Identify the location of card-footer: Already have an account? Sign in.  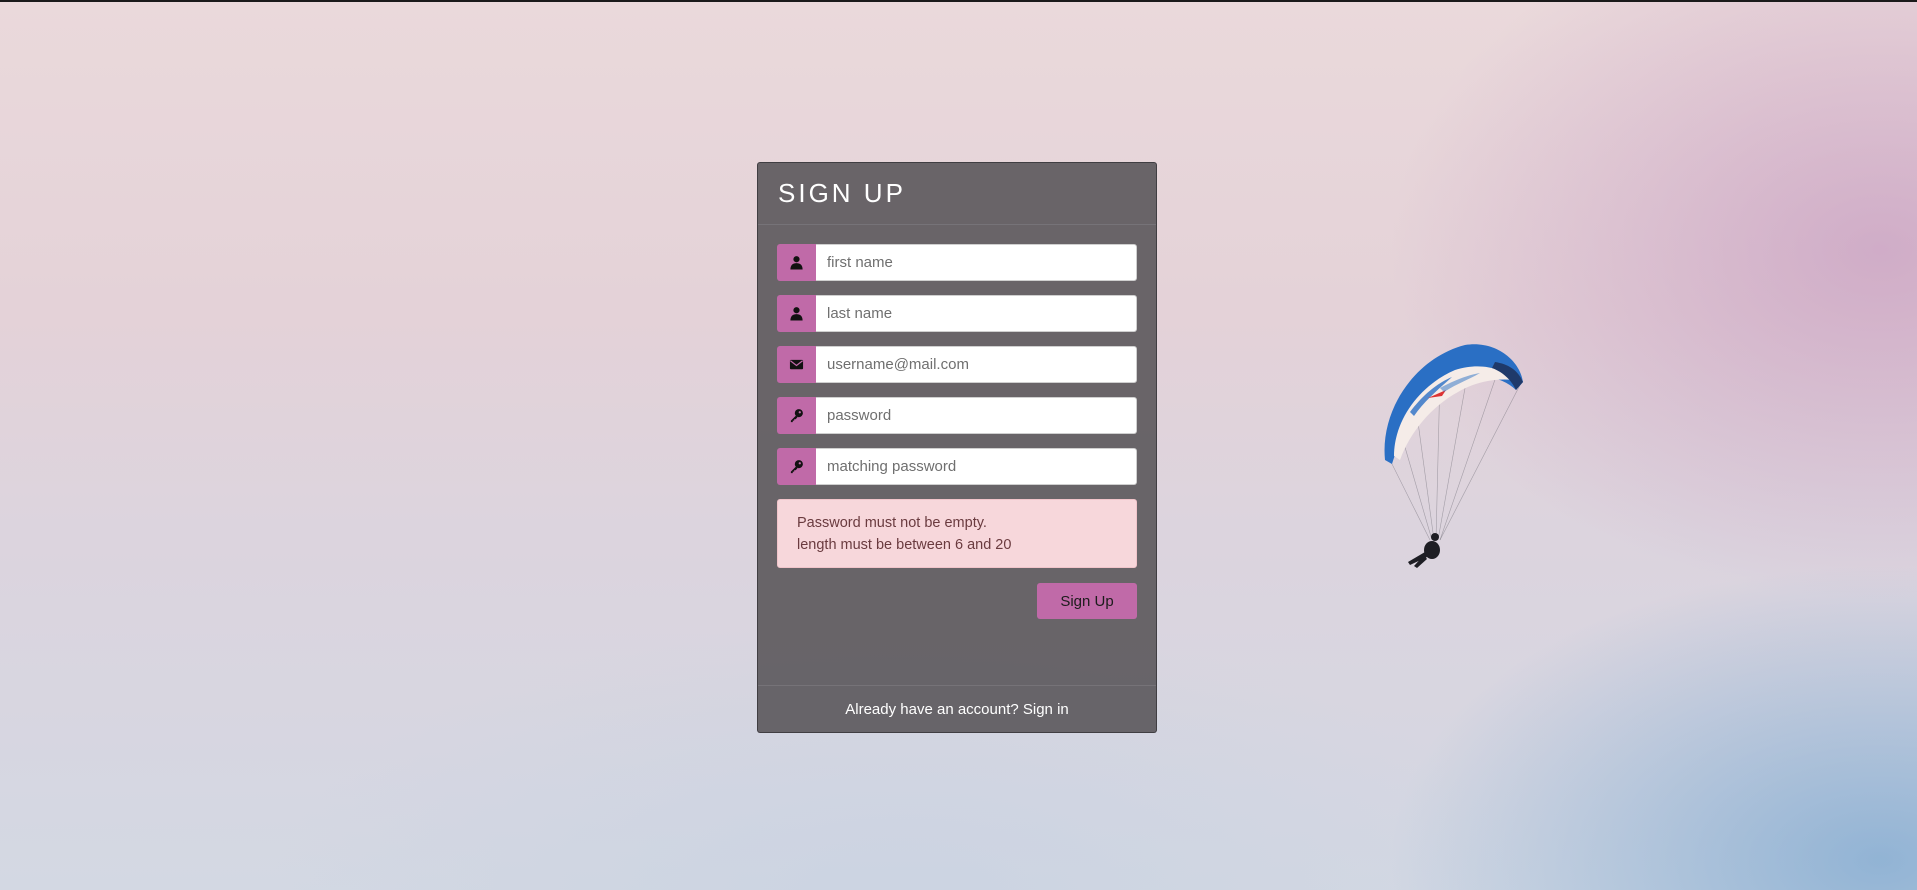
(957, 708).